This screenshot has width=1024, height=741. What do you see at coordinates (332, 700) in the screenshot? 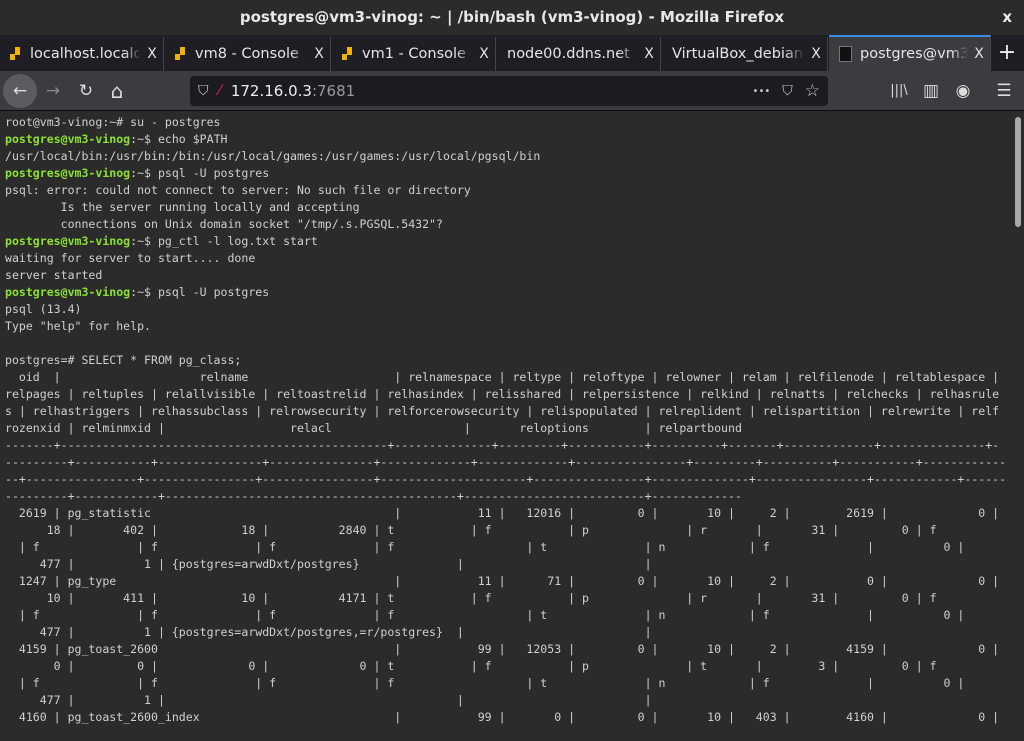
I see `line-text: 477 | 1 | | |` at bounding box center [332, 700].